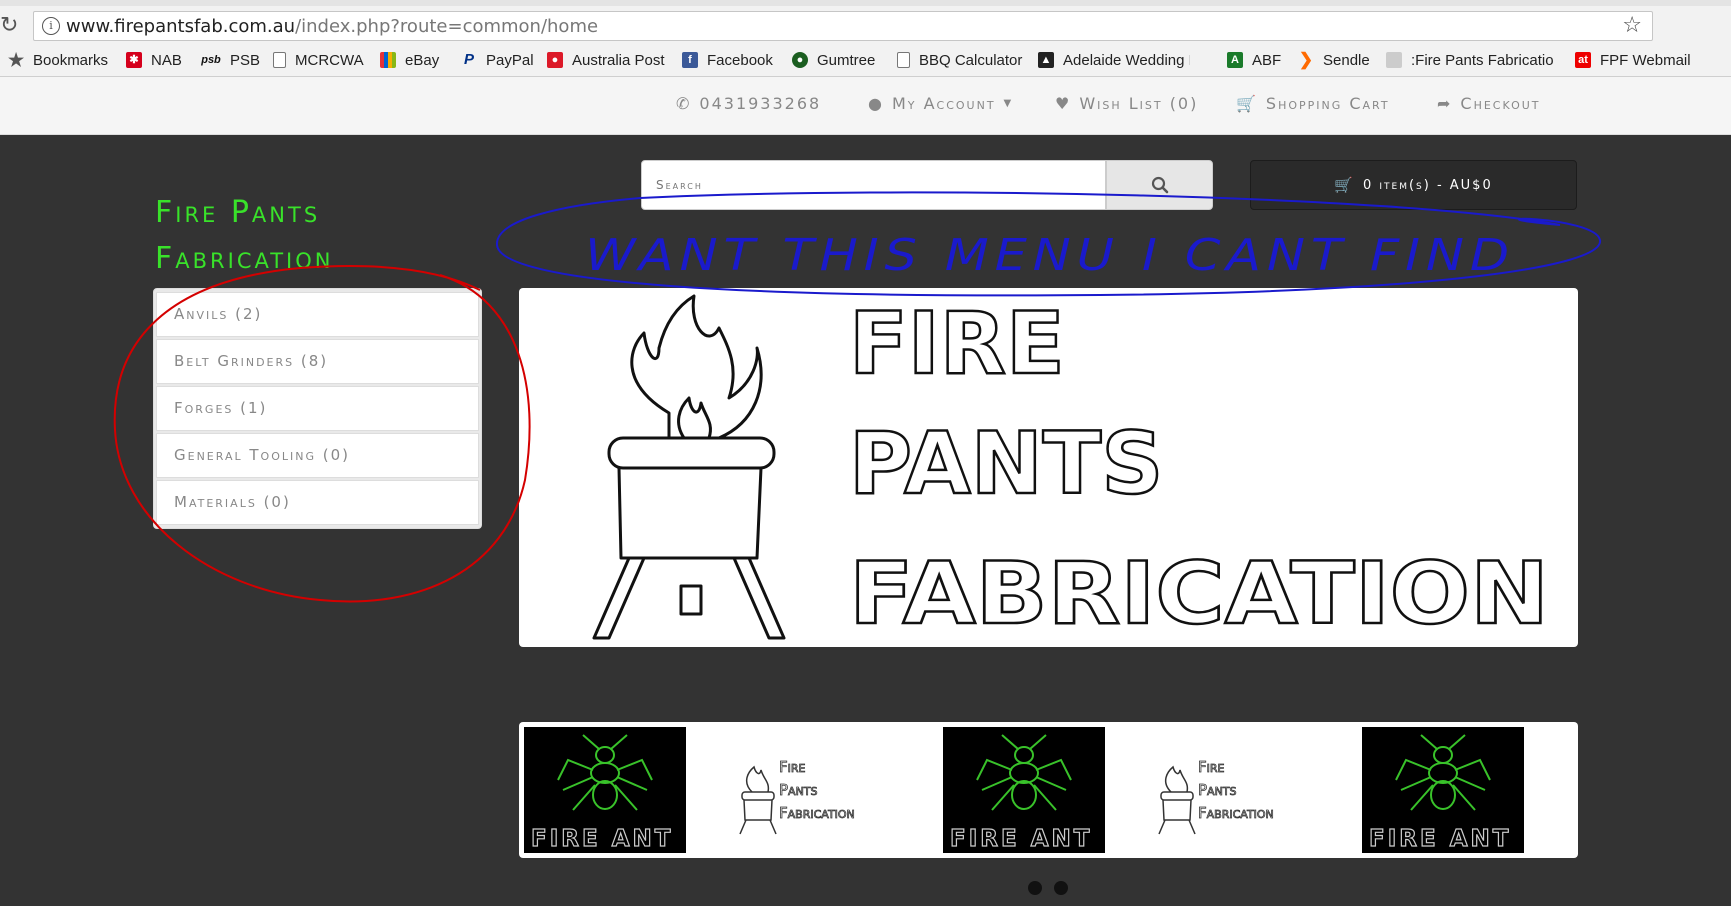 Image resolution: width=1731 pixels, height=906 pixels. I want to click on bookmark-label: FPF Webmail, so click(1645, 60).